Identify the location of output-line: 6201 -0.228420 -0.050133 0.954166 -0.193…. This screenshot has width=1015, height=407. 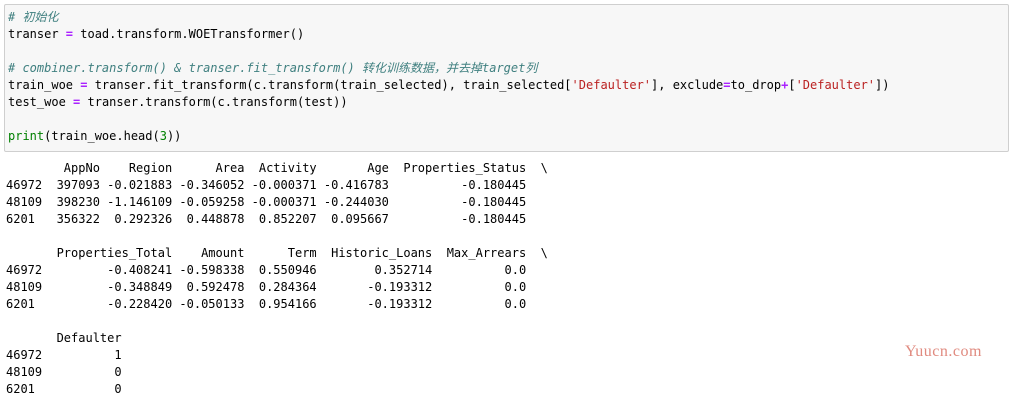
(277, 304).